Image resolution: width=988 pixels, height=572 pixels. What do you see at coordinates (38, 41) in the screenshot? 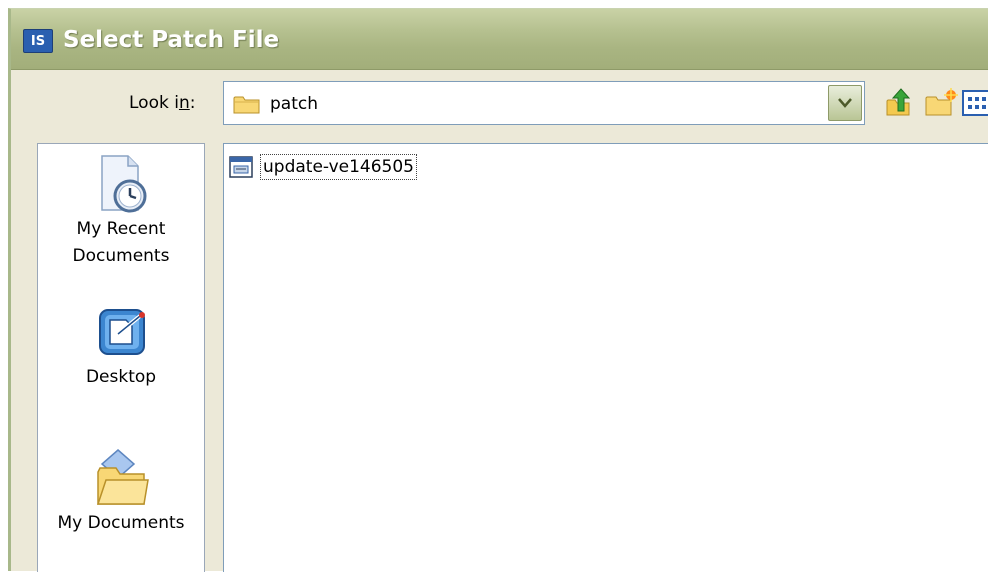
I see `app-icon: IS` at bounding box center [38, 41].